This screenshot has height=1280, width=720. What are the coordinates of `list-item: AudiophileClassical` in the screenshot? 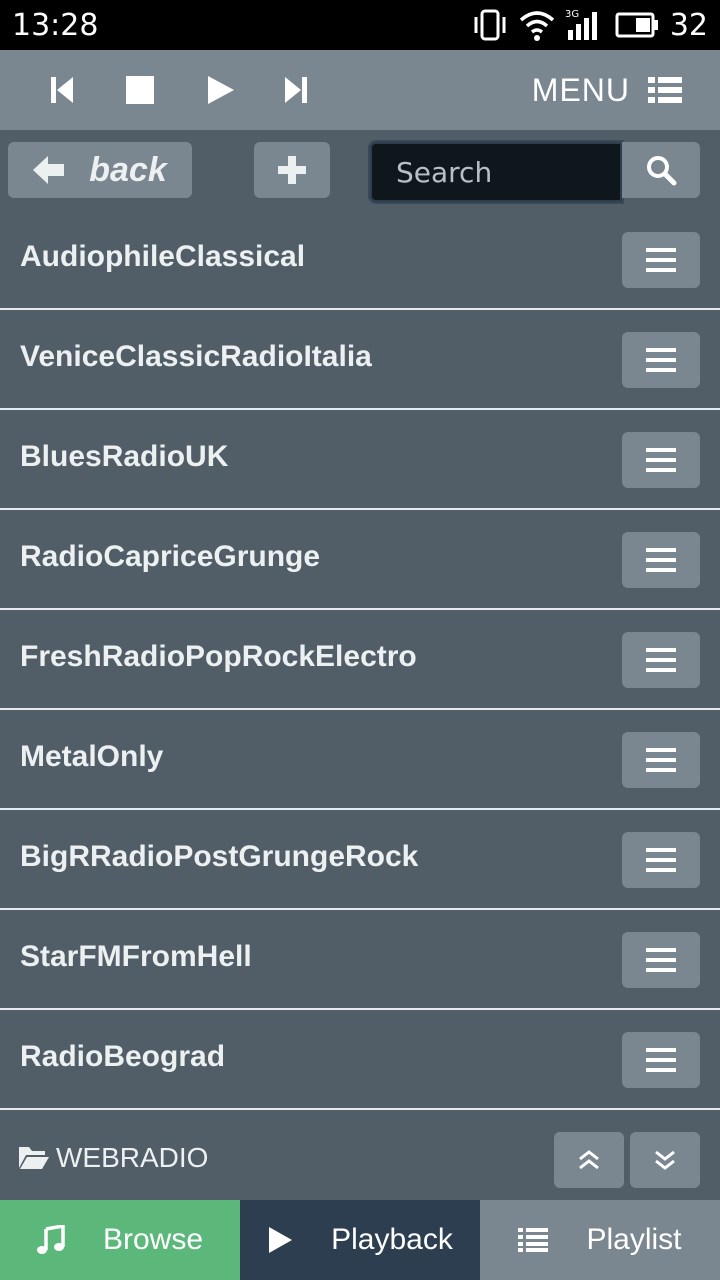 It's located at (360, 260).